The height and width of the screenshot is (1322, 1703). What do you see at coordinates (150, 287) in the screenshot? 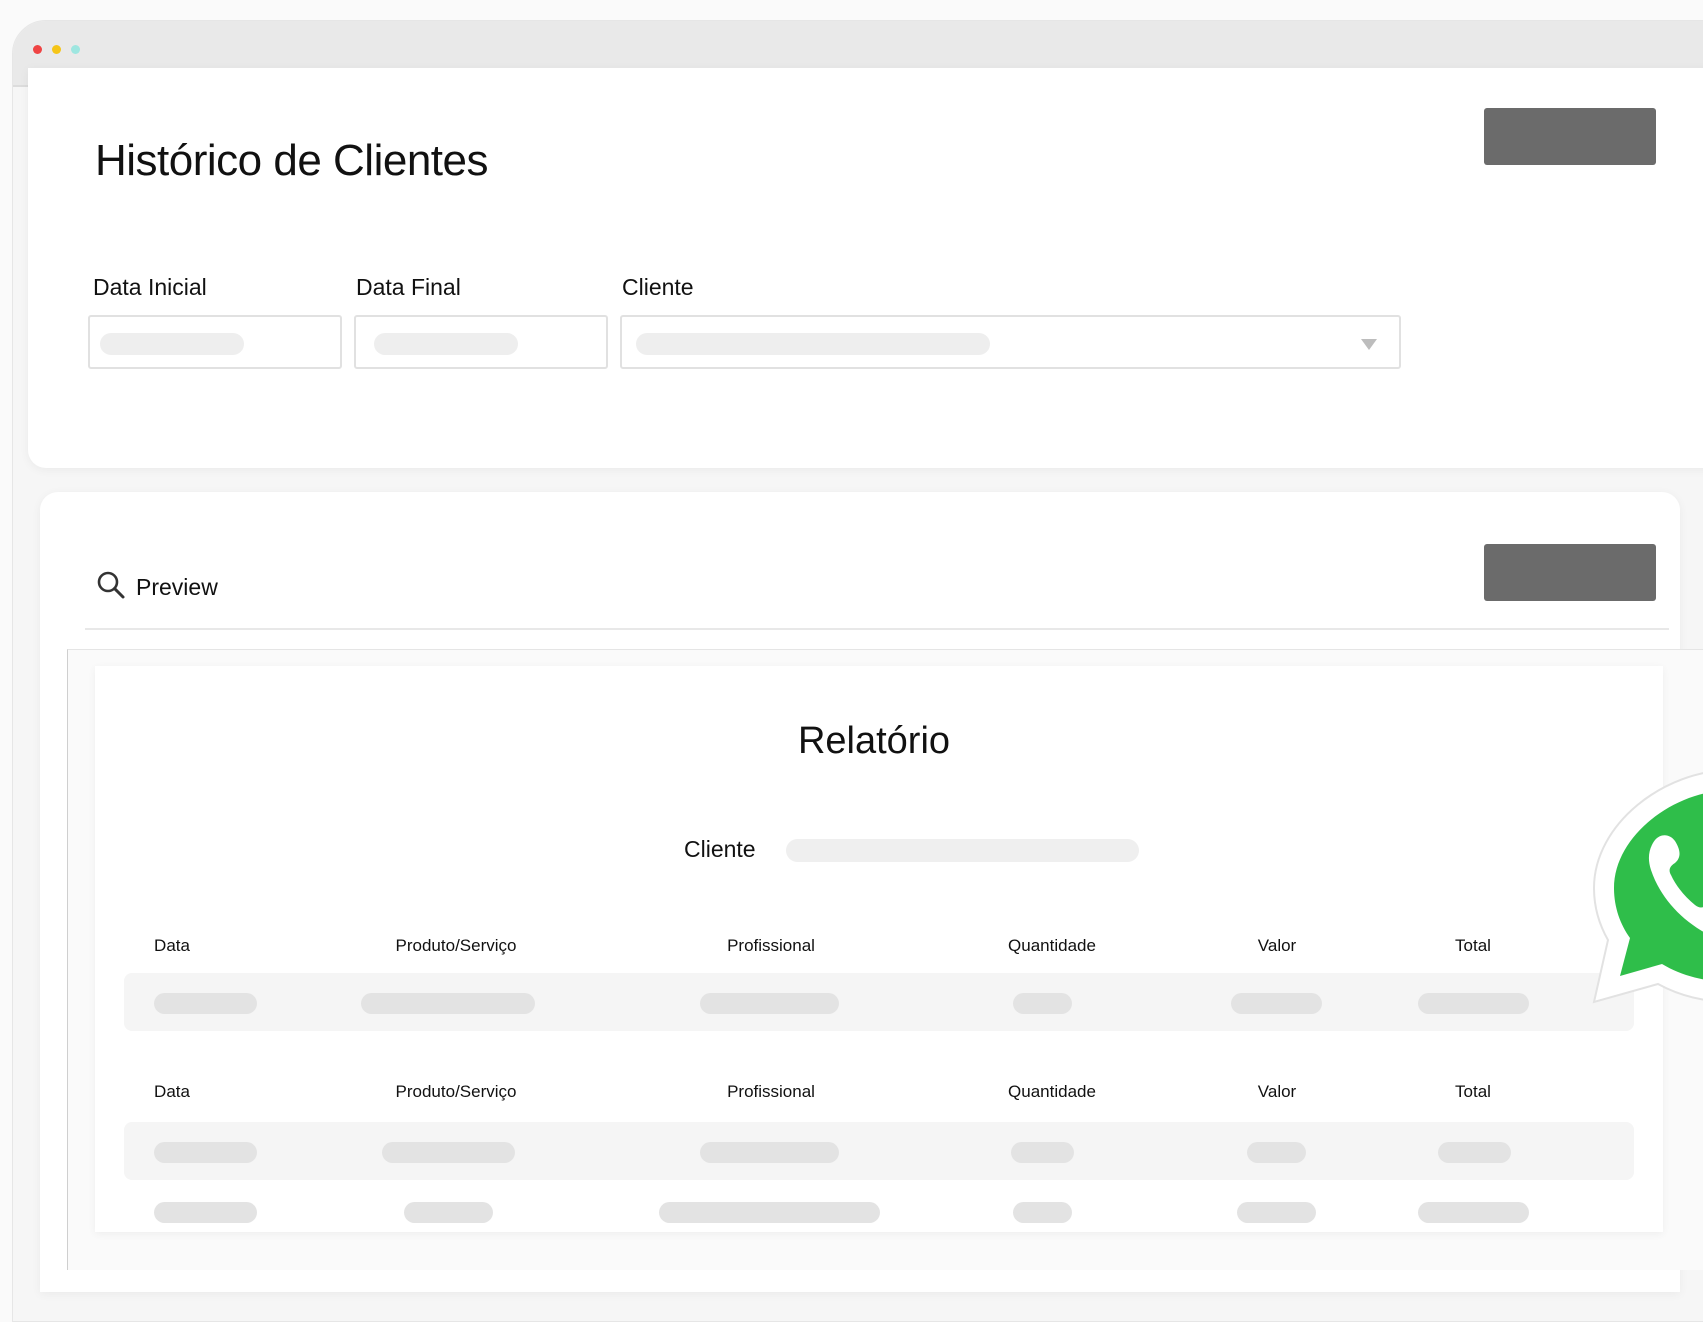
I see `start-date-label: Data Inicial` at bounding box center [150, 287].